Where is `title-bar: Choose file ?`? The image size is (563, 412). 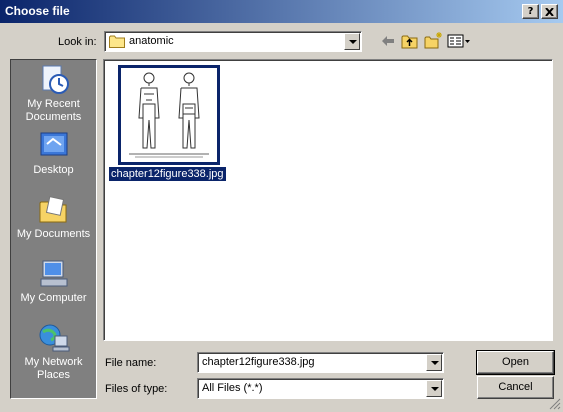
title-bar: Choose file ? is located at coordinates (281, 11).